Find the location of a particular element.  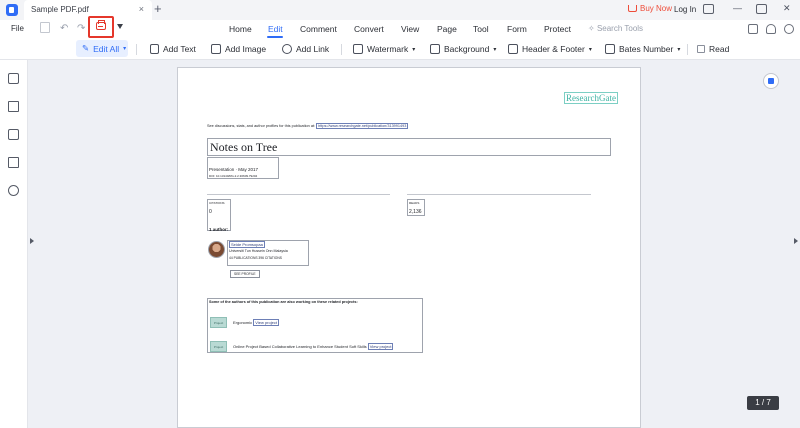

close-tab-icon: × is located at coordinates (141, 9).